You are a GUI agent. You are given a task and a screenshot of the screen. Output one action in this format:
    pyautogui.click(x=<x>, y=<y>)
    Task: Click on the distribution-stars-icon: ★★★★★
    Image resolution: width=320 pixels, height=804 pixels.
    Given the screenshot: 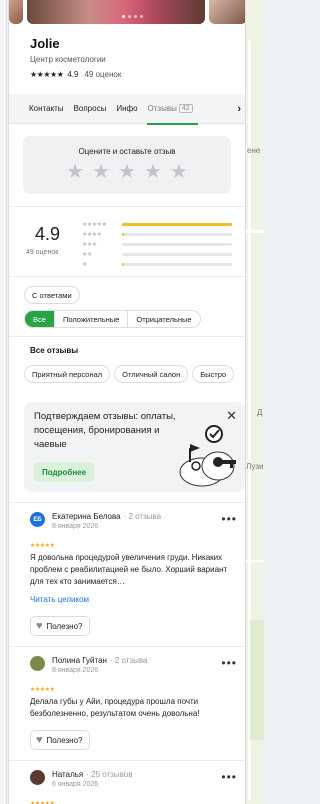 What is the action you would take?
    pyautogui.click(x=94, y=224)
    